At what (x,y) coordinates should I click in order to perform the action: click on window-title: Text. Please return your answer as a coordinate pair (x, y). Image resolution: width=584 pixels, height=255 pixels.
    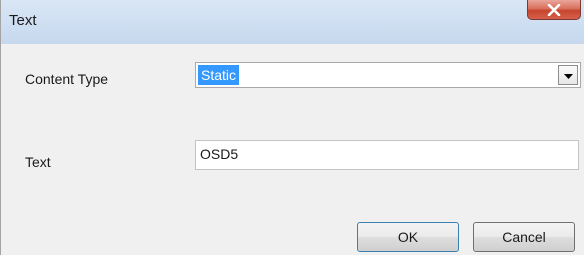
    Looking at the image, I should click on (23, 20).